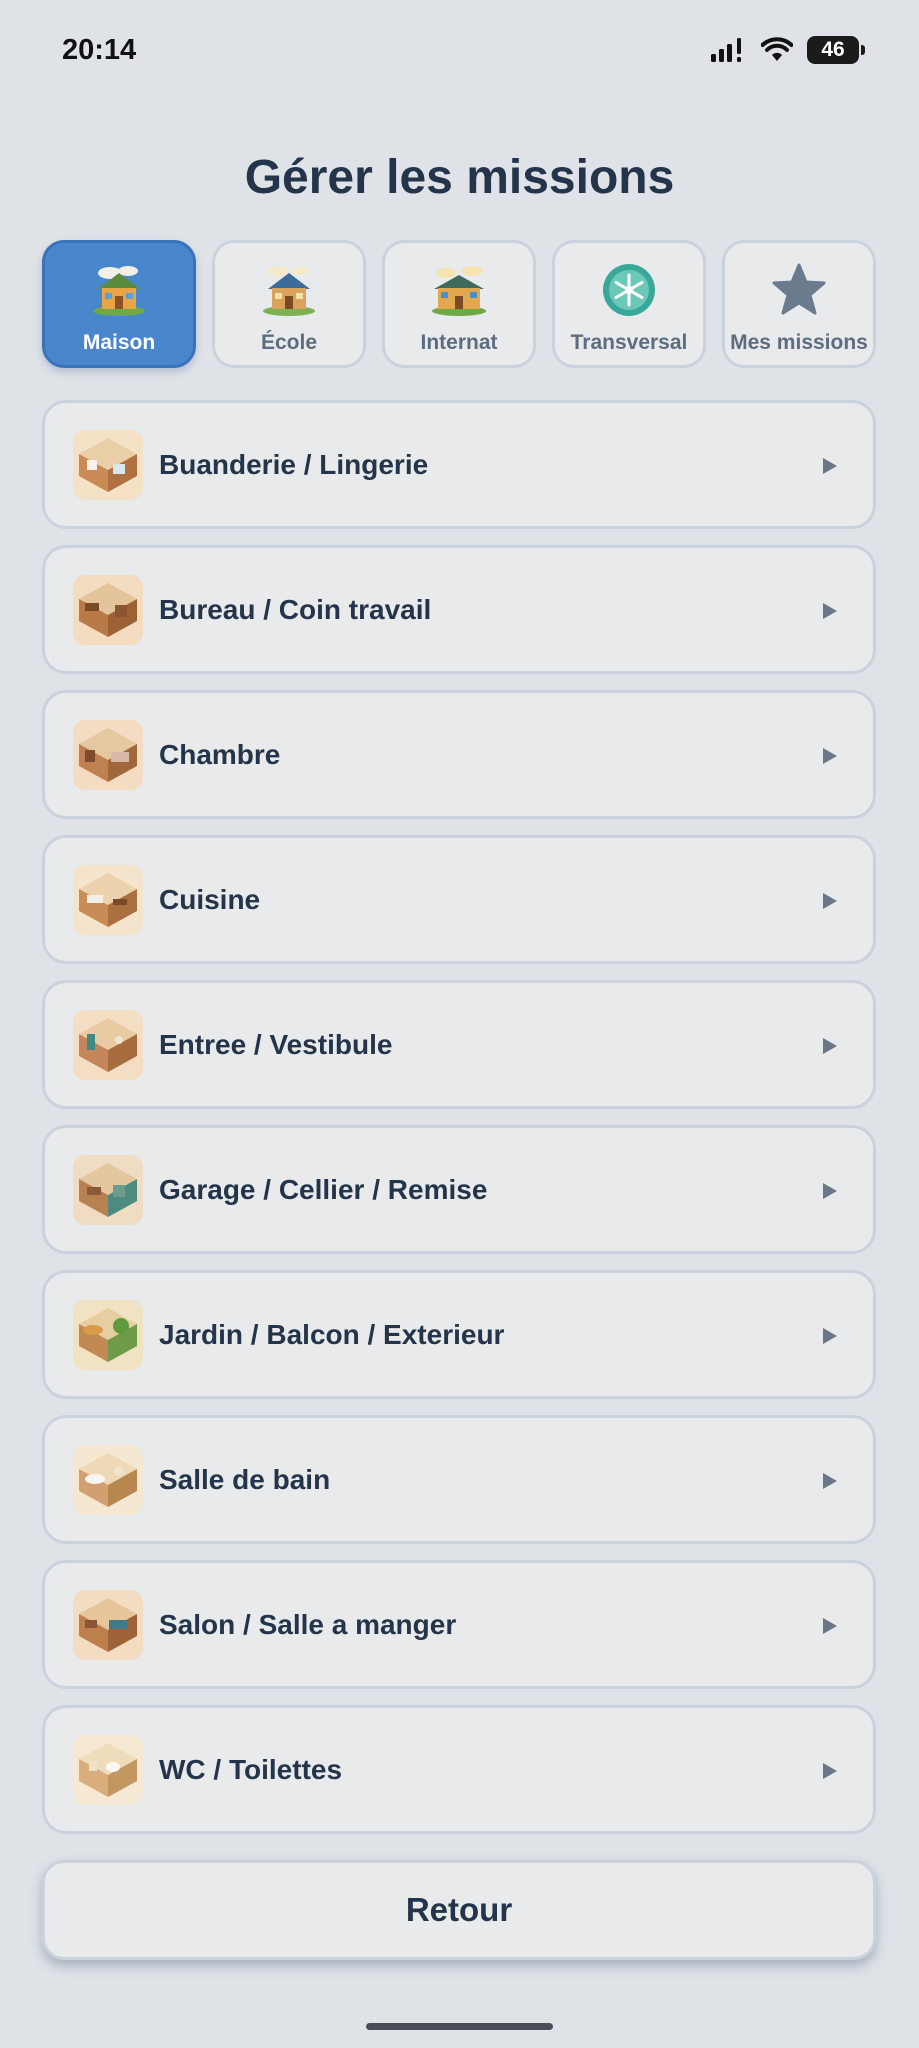 This screenshot has width=919, height=2048. Describe the element at coordinates (332, 1334) in the screenshot. I see `room-label: Jardin / Balcon / Exterieur` at that location.